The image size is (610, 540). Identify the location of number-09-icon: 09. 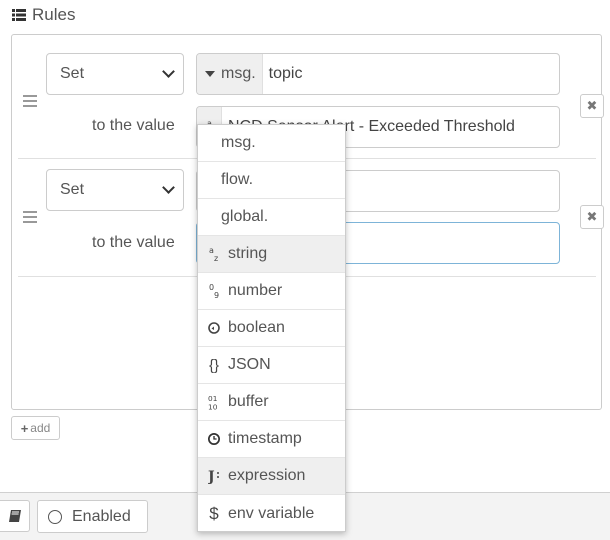
(214, 291).